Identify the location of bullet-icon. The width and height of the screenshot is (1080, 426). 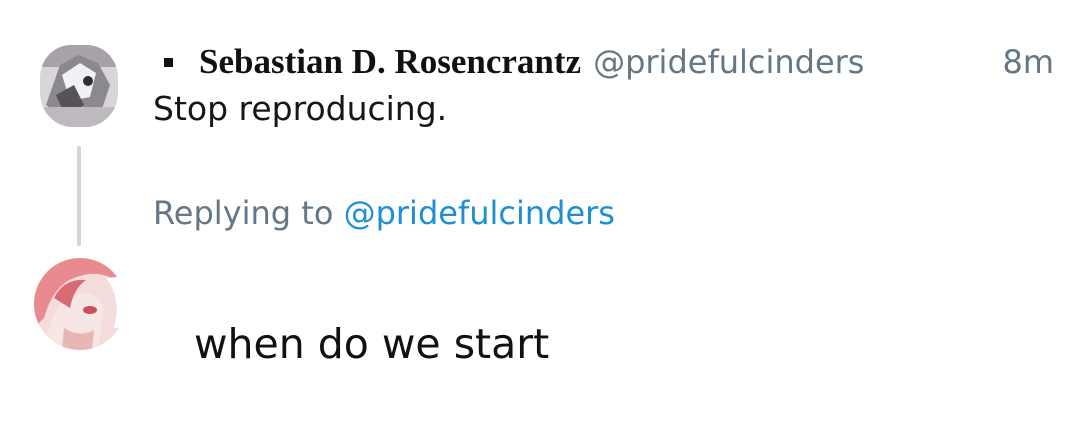
(168, 62).